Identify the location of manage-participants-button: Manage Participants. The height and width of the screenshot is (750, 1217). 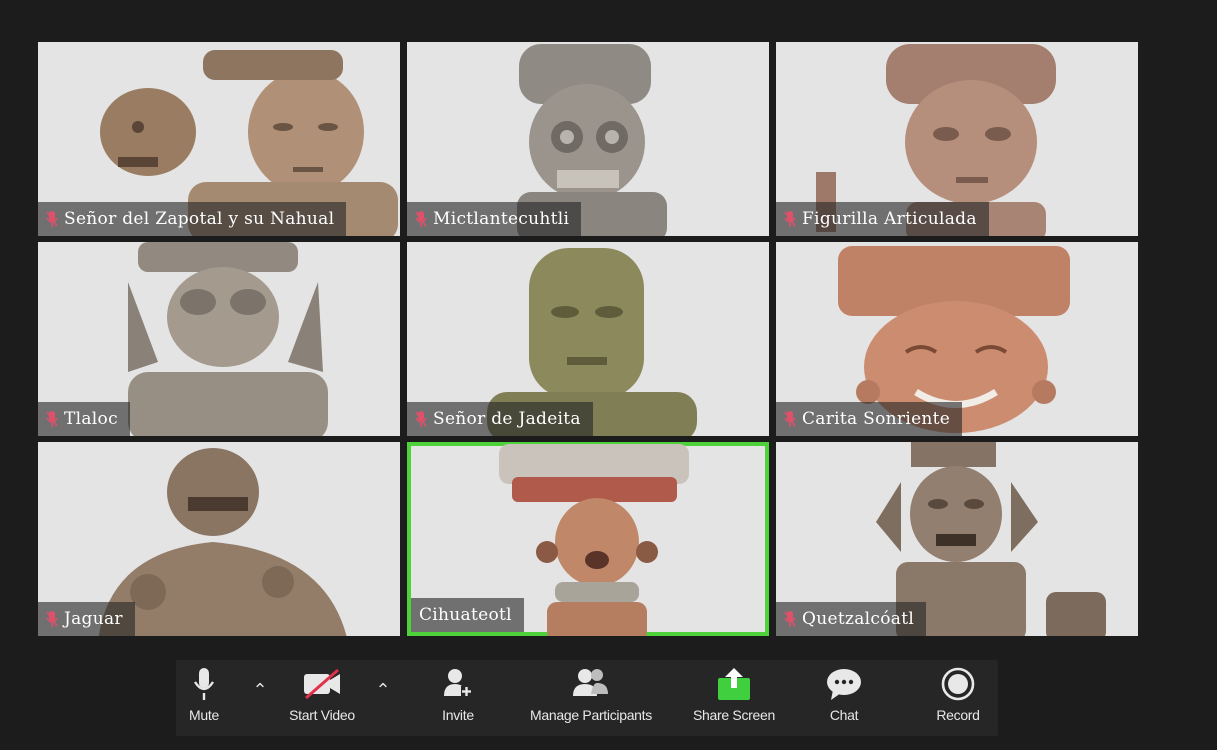
(591, 698).